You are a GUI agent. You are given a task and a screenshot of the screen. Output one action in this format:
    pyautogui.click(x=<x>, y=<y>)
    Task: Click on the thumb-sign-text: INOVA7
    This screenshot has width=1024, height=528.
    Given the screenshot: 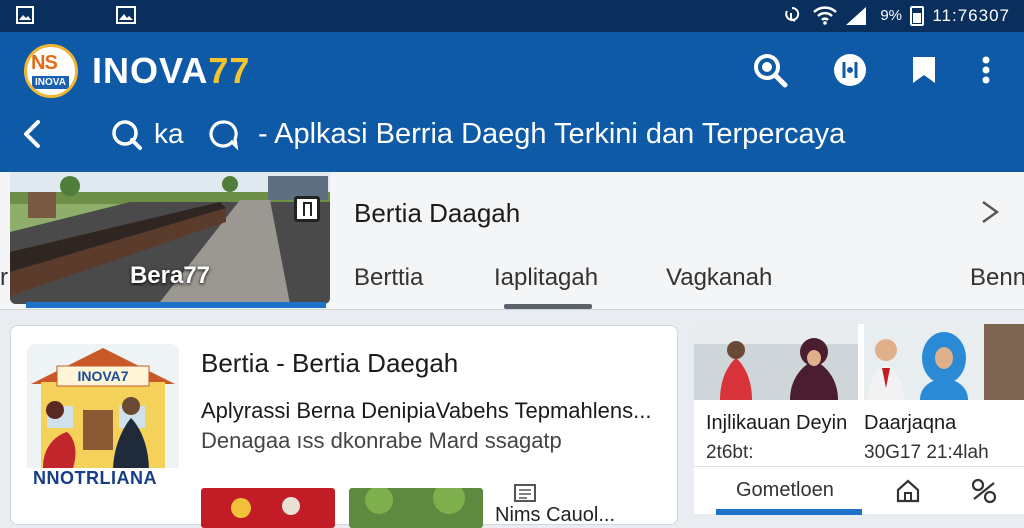 What is the action you would take?
    pyautogui.click(x=102, y=376)
    